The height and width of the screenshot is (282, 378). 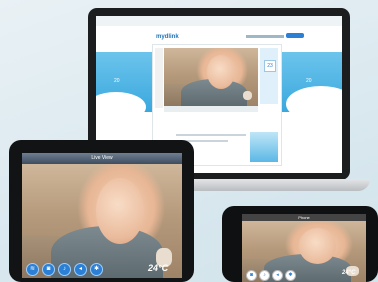 What do you see at coordinates (211, 77) in the screenshot?
I see `laptop-live-video` at bounding box center [211, 77].